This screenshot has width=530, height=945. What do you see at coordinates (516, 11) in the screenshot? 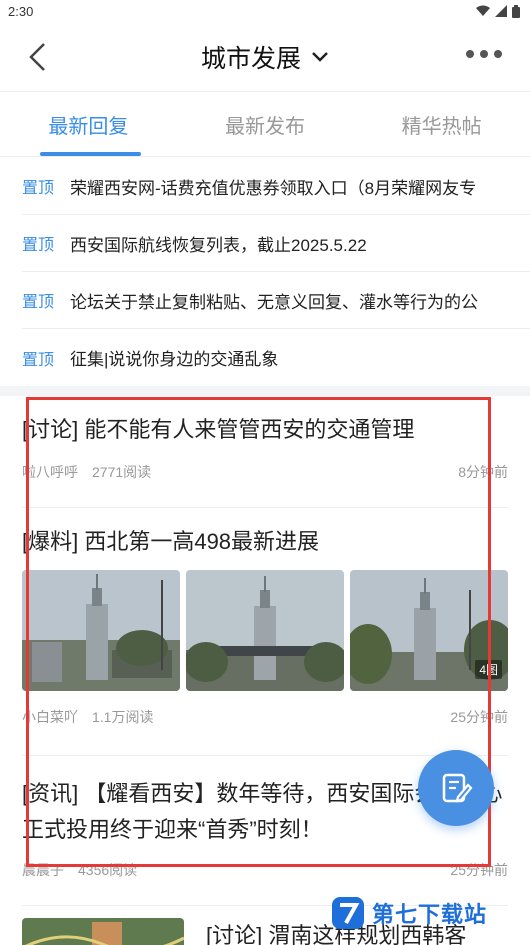
I see `battery-icon` at bounding box center [516, 11].